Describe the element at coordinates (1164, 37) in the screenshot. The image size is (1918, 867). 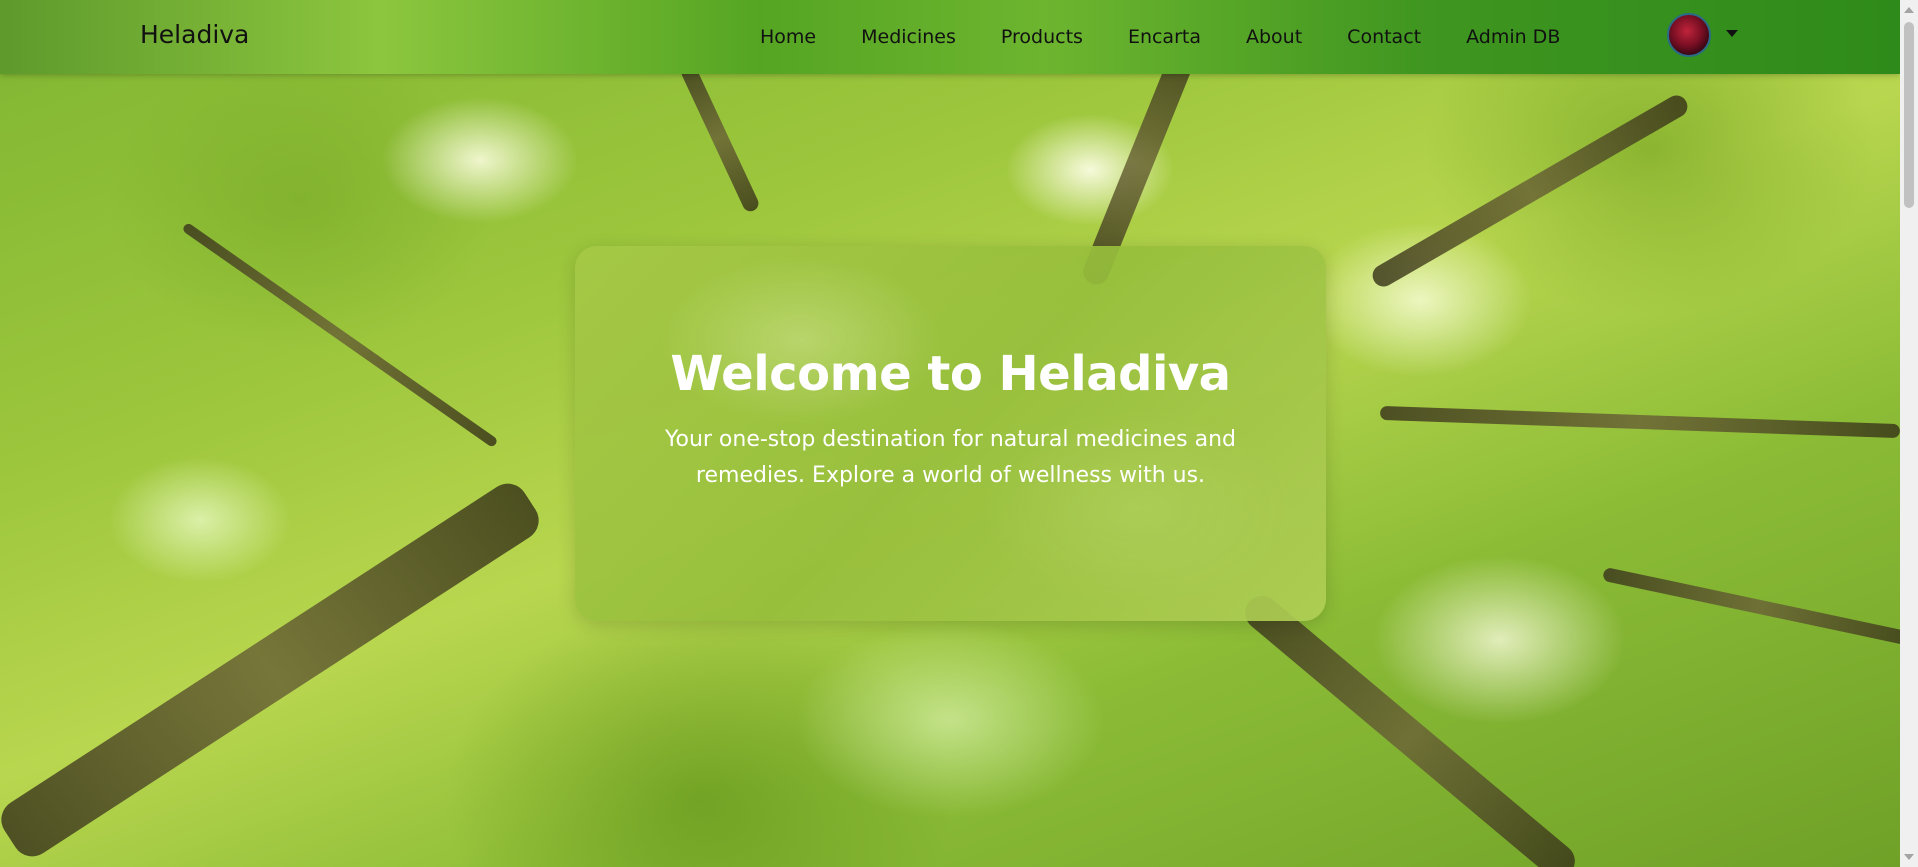
I see `nav-link-encarta: Encarta` at that location.